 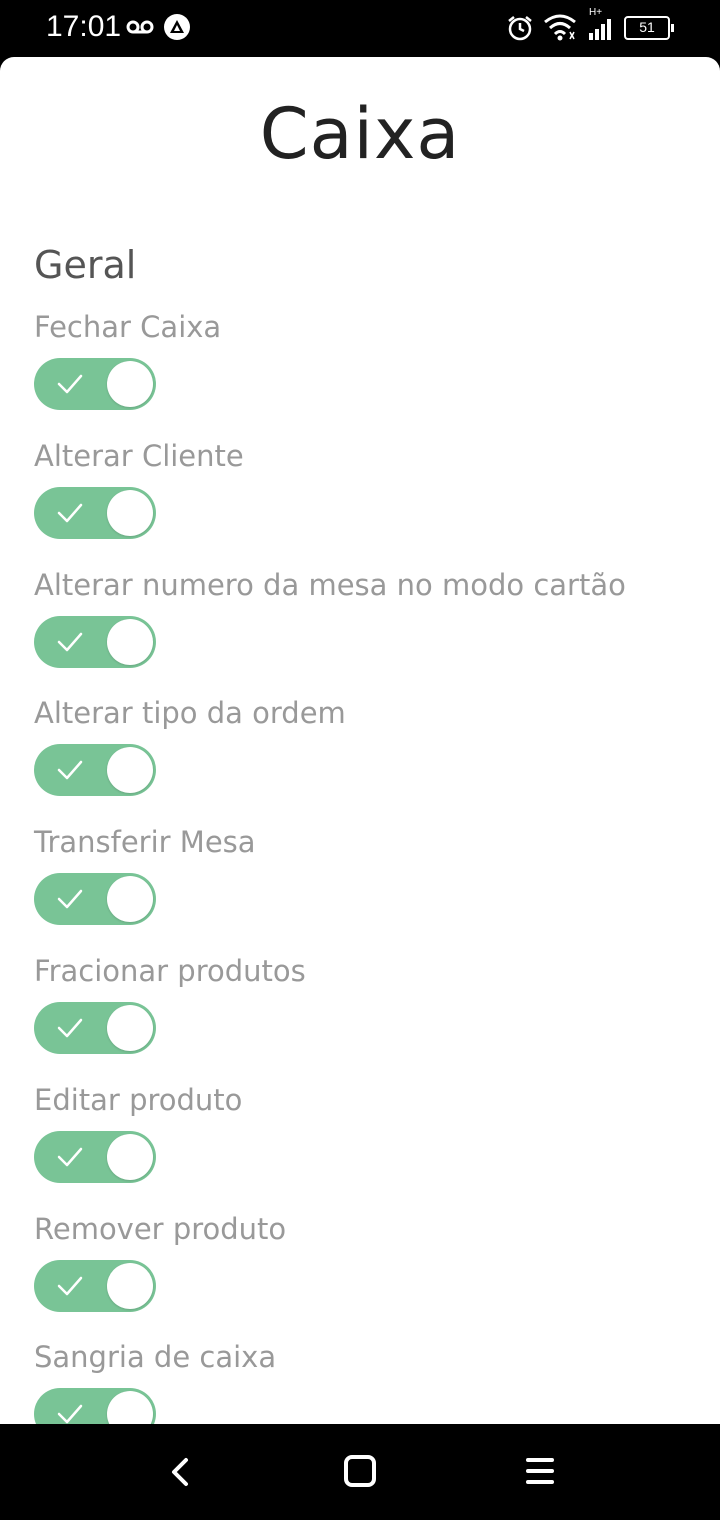 I want to click on battery-level: 51, so click(x=647, y=27).